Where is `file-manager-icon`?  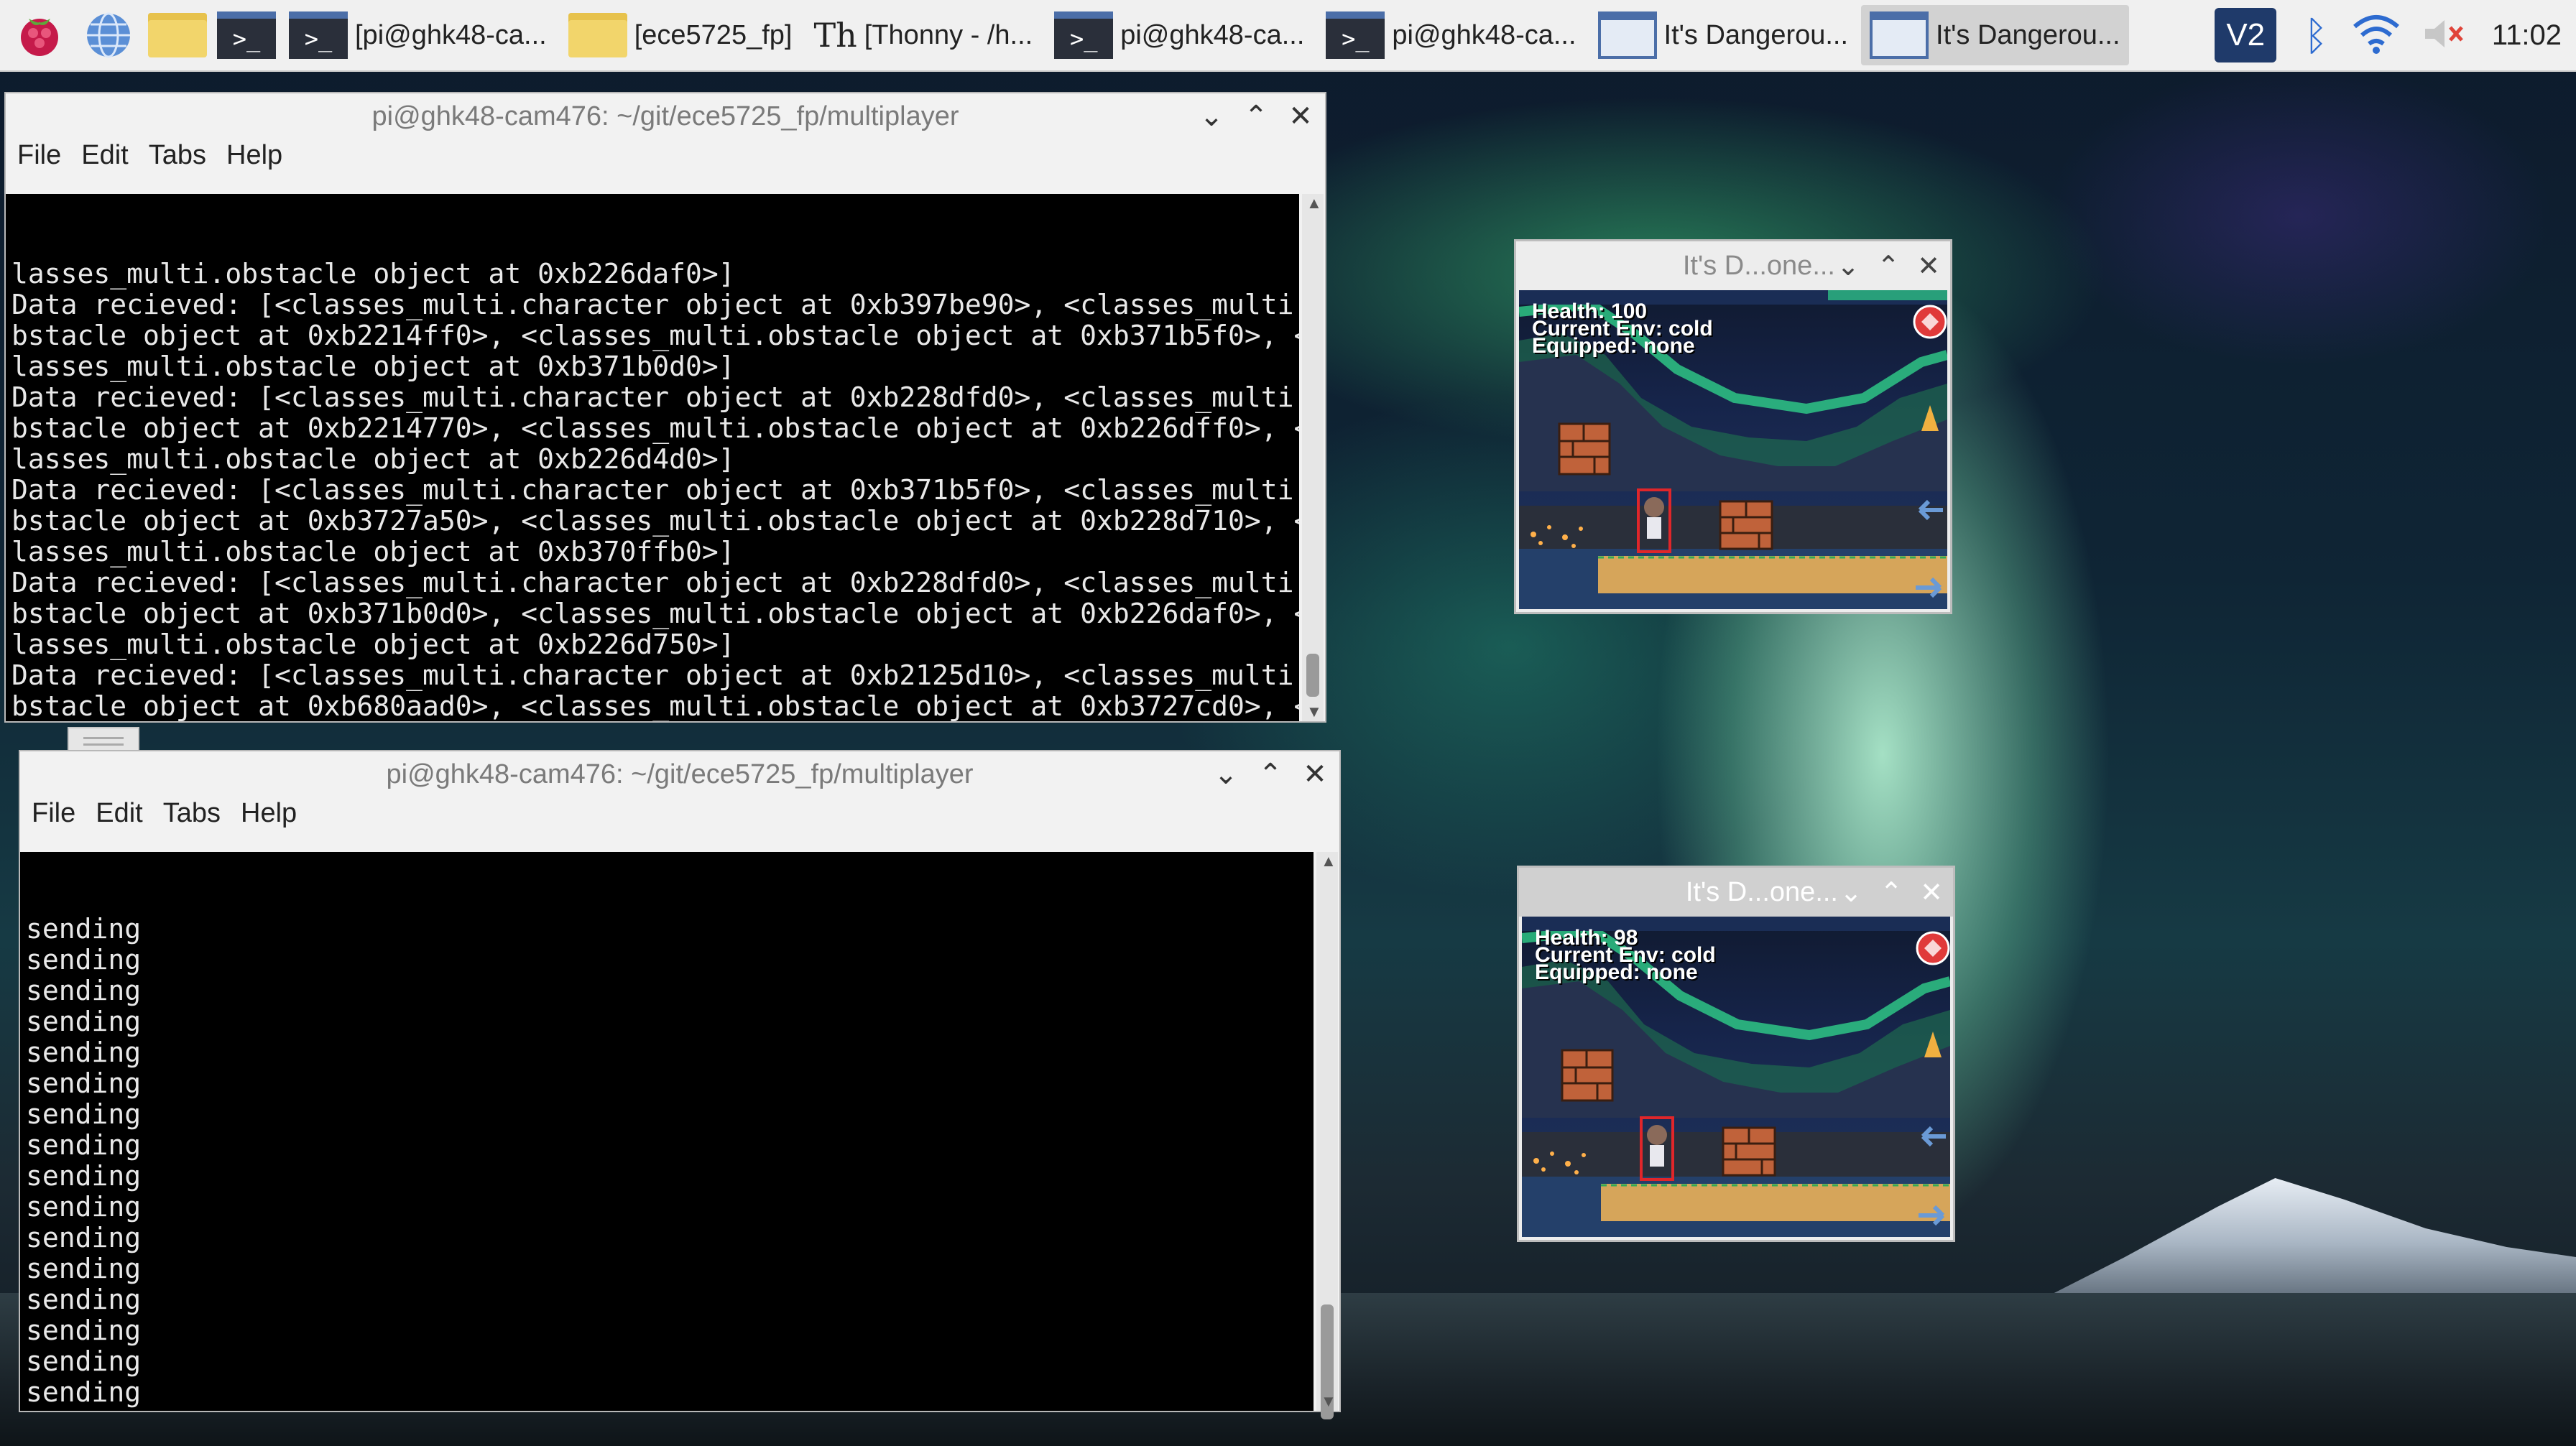 file-manager-icon is located at coordinates (178, 35).